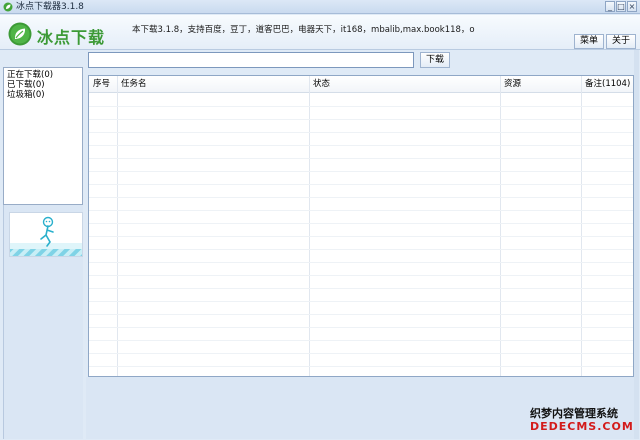  I want to click on about-button: 关于, so click(621, 41).